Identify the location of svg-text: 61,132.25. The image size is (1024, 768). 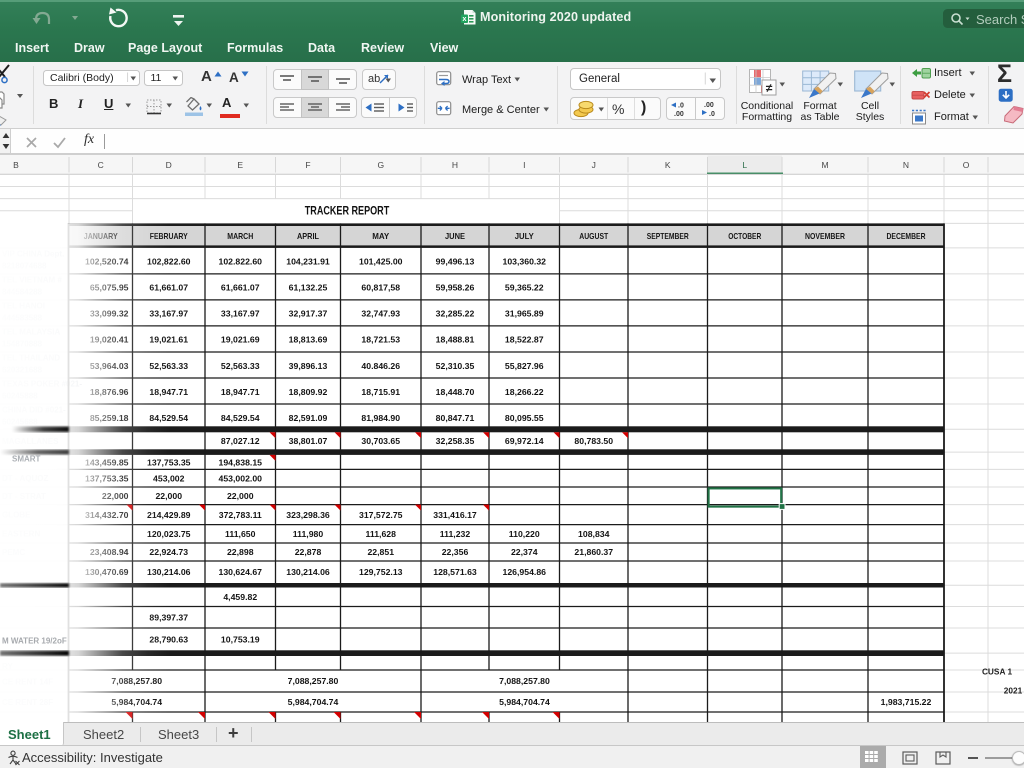
(308, 288).